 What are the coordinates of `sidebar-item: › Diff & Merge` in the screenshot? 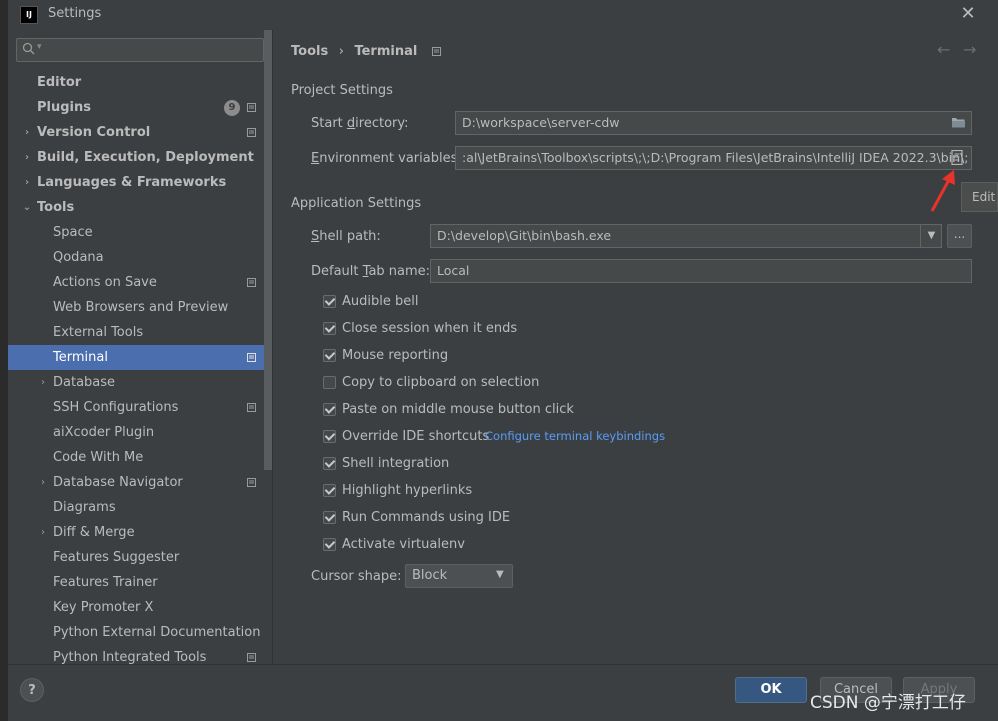 It's located at (140, 532).